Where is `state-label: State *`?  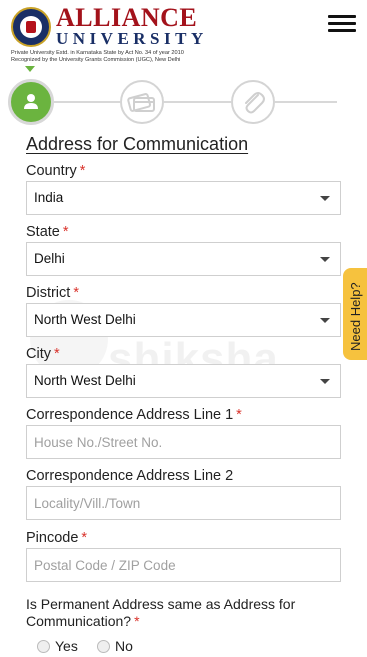 state-label: State * is located at coordinates (47, 232).